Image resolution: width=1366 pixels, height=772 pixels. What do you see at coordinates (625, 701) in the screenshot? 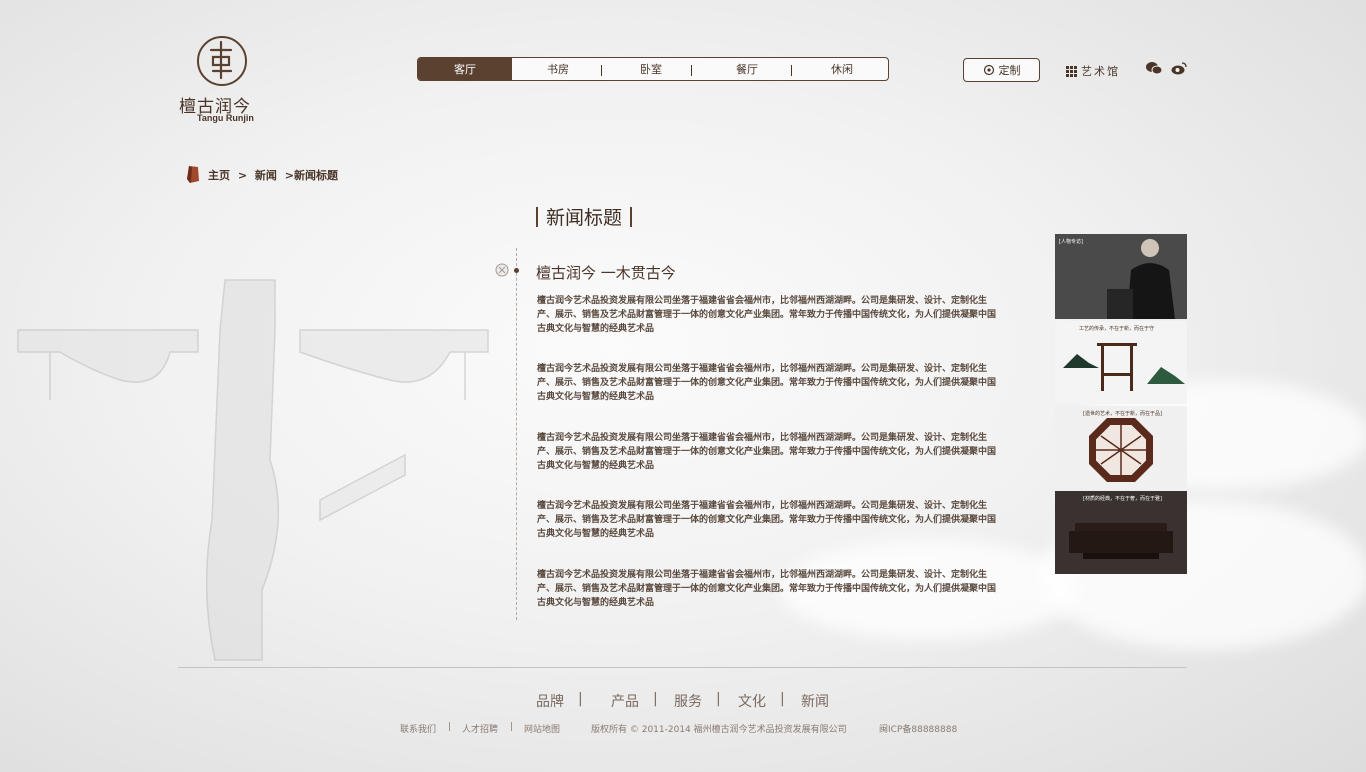
I see `footer-nav-products: 产品` at bounding box center [625, 701].